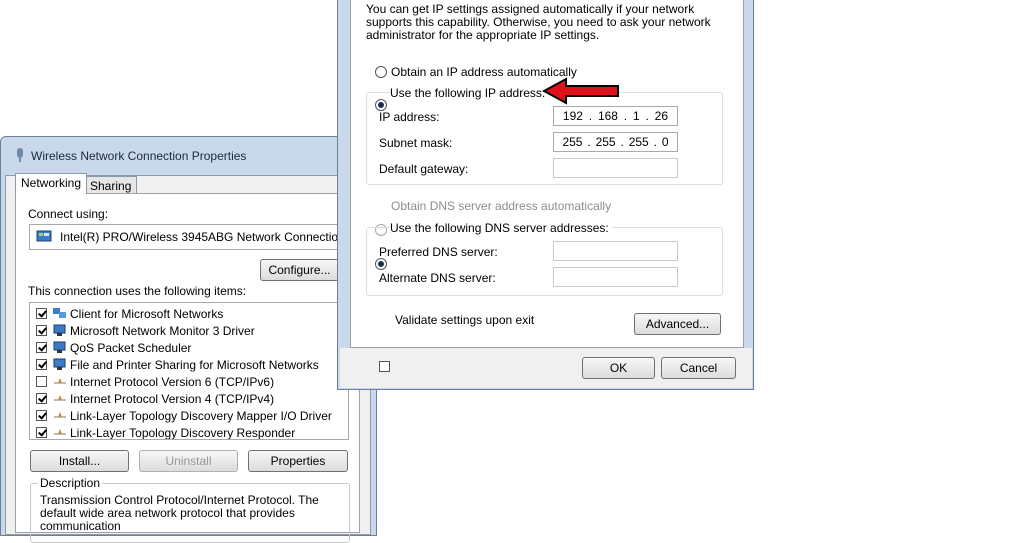 This screenshot has width=1036, height=543. What do you see at coordinates (615, 168) in the screenshot?
I see `default-gateway-input` at bounding box center [615, 168].